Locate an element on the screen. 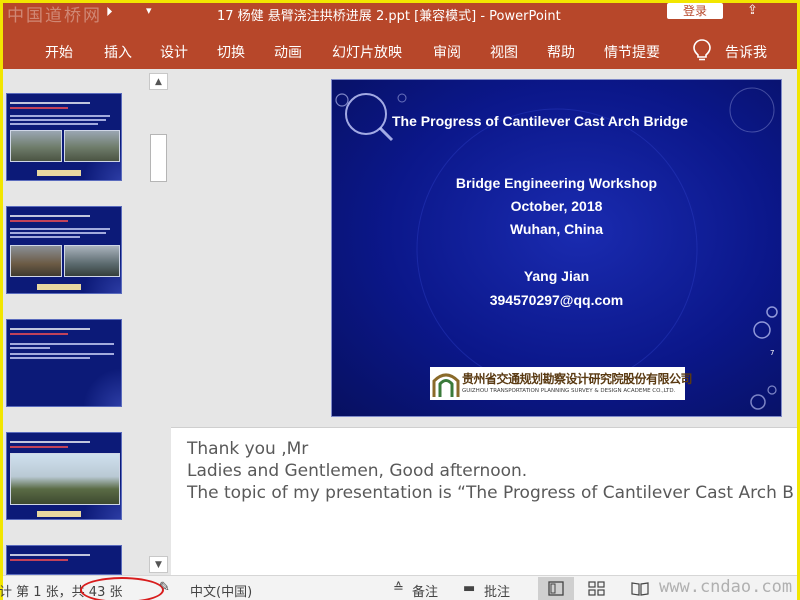 The height and width of the screenshot is (600, 800). scroll-down-icon: ▼ is located at coordinates (158, 564).